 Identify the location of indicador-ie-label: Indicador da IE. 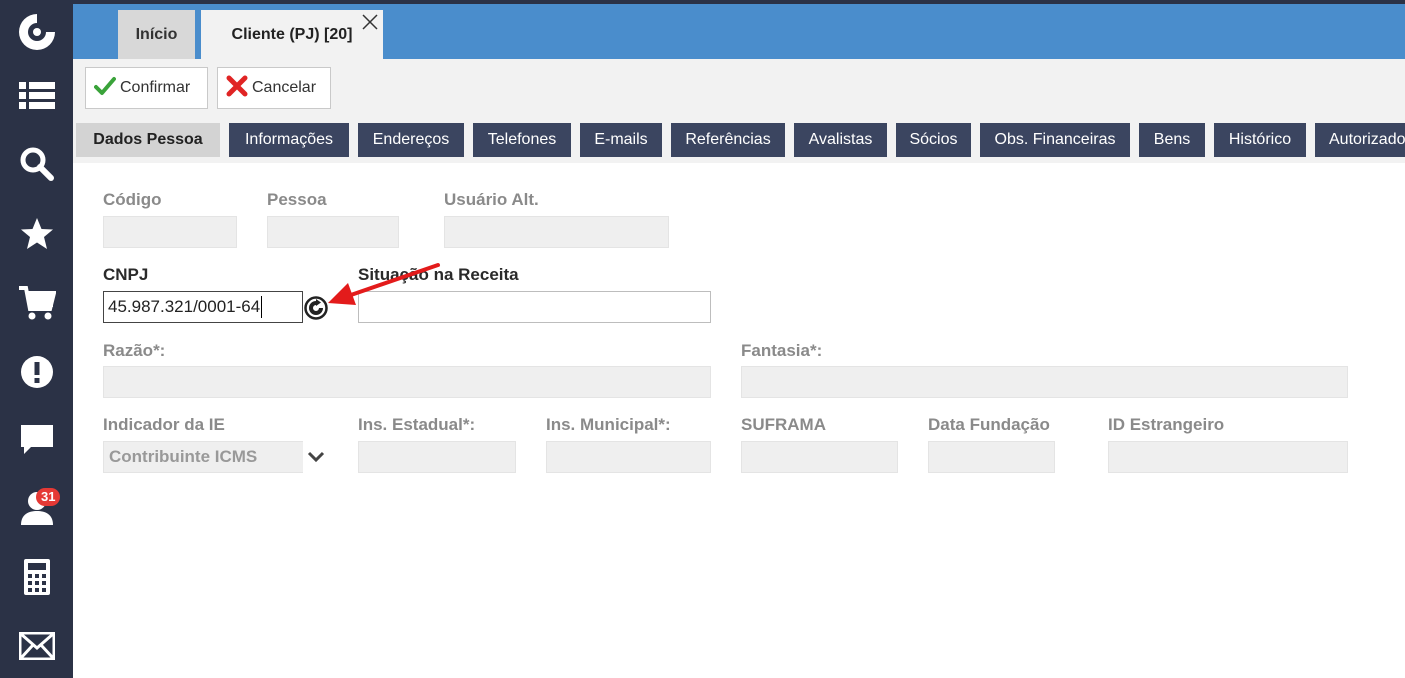
(164, 424).